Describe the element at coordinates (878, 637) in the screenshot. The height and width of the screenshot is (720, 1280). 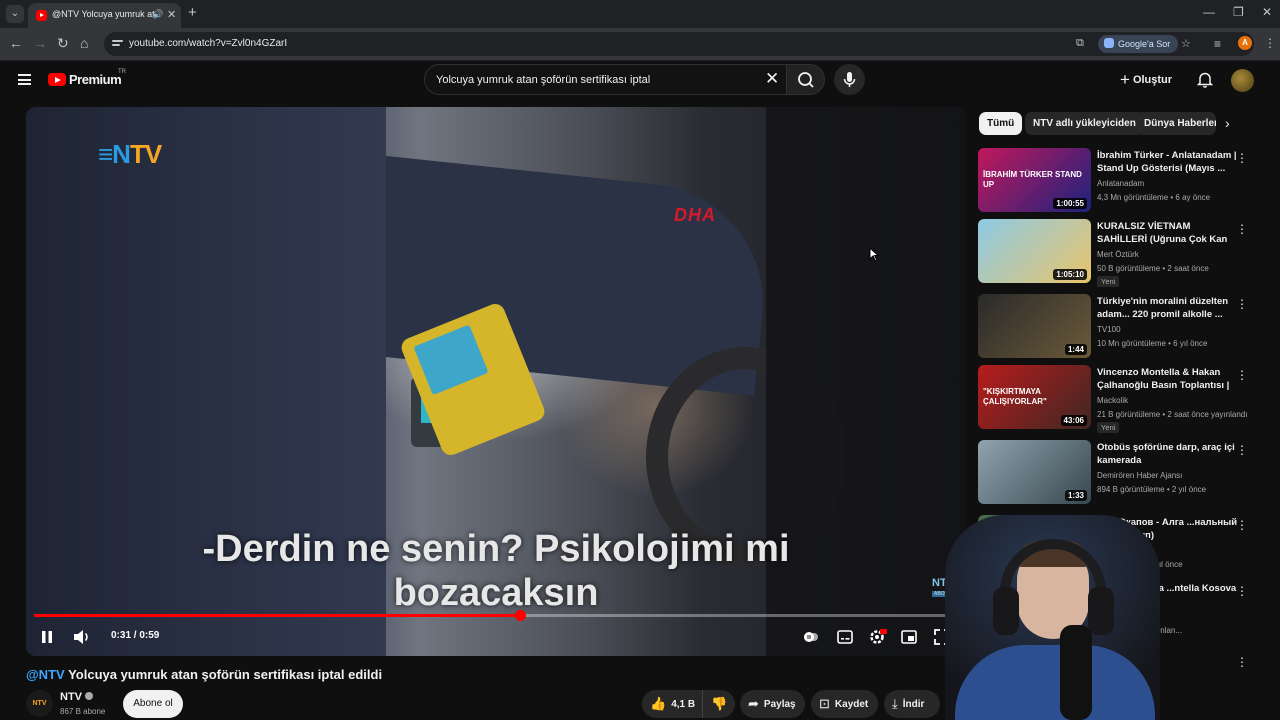
I see `settings-gear-icon` at that location.